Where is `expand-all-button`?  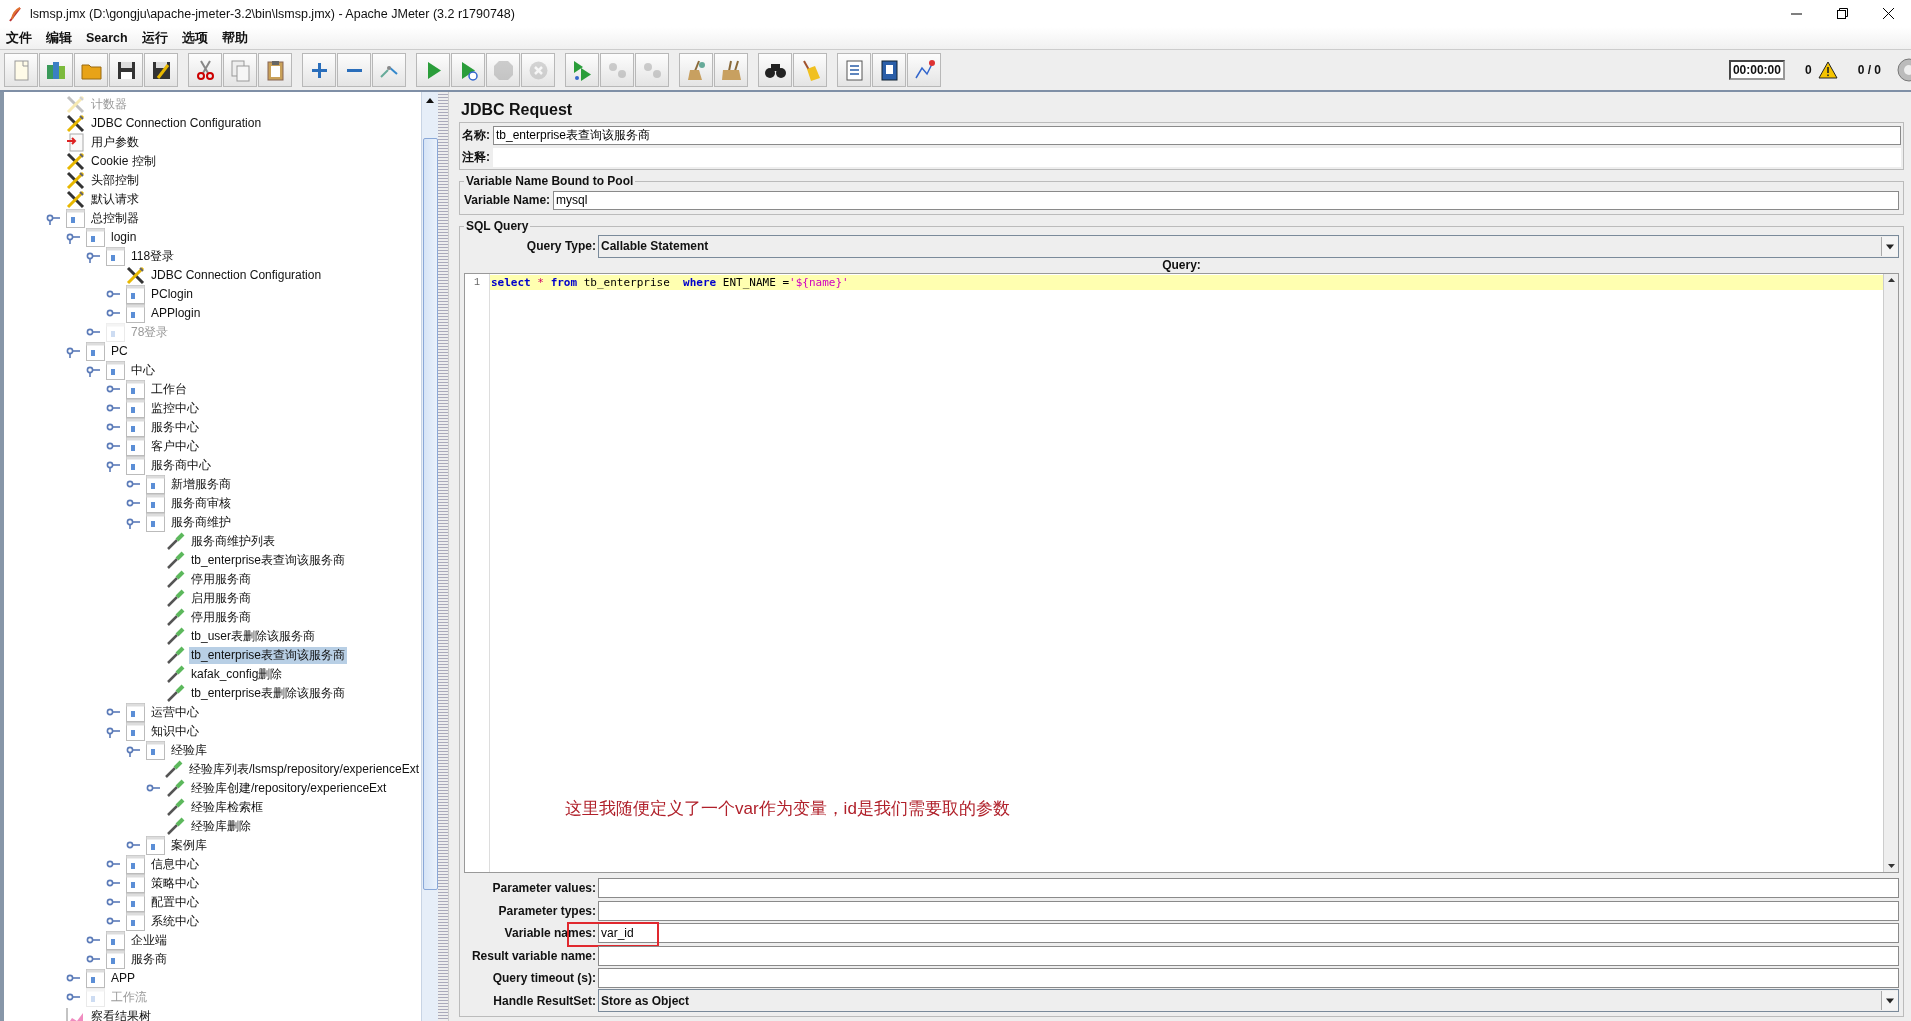 expand-all-button is located at coordinates (319, 70).